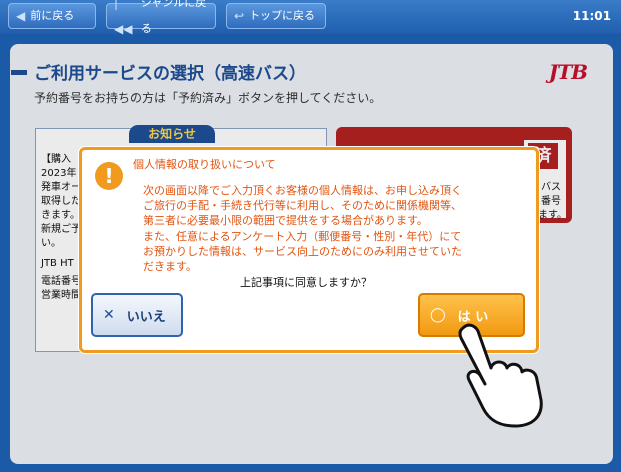  I want to click on top-back-button: ↩ トップに戻る, so click(276, 16).